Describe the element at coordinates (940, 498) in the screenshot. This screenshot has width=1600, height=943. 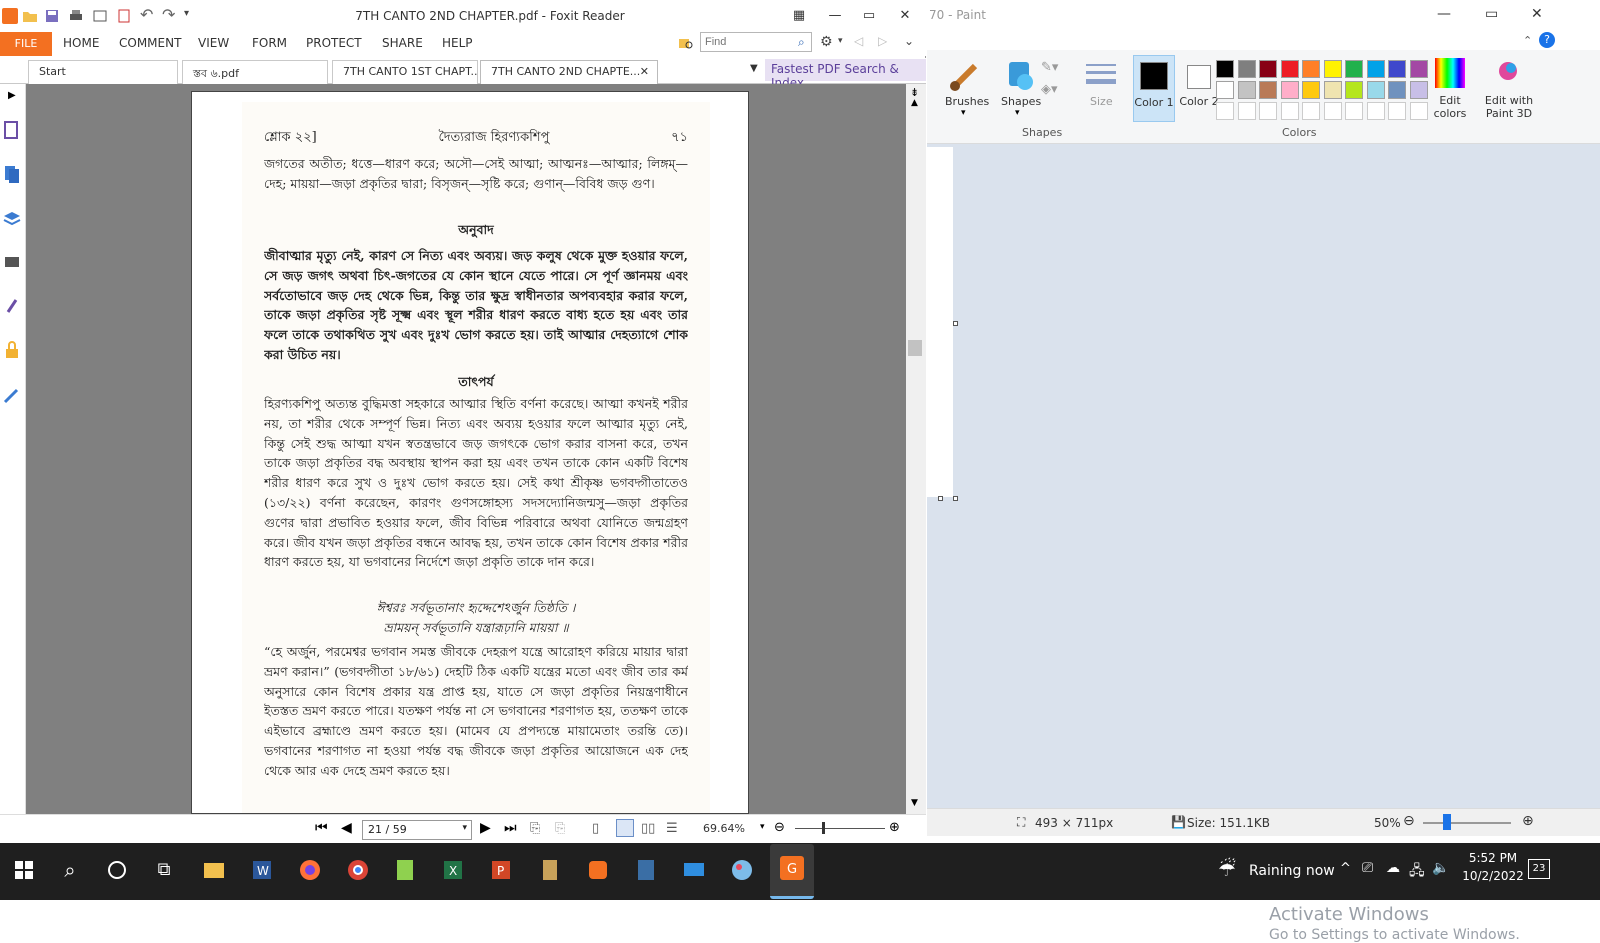
I see `resize-handle-bottom` at that location.